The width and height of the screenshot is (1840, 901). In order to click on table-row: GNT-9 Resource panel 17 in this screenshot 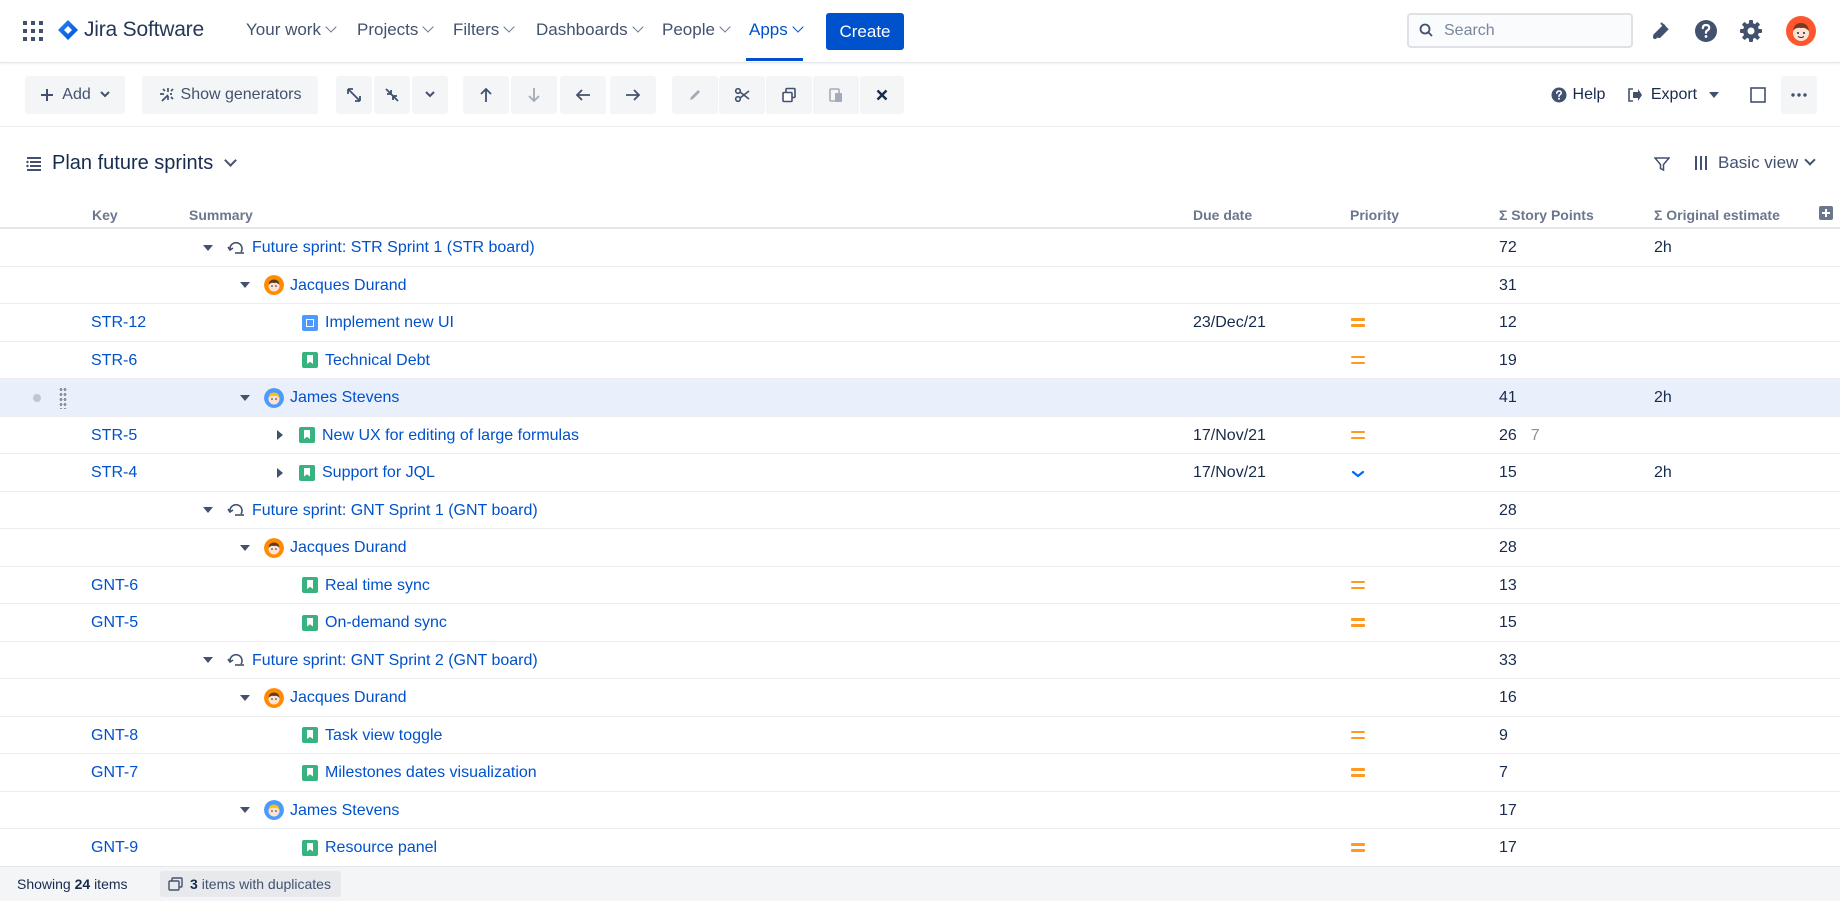, I will do `click(920, 848)`.